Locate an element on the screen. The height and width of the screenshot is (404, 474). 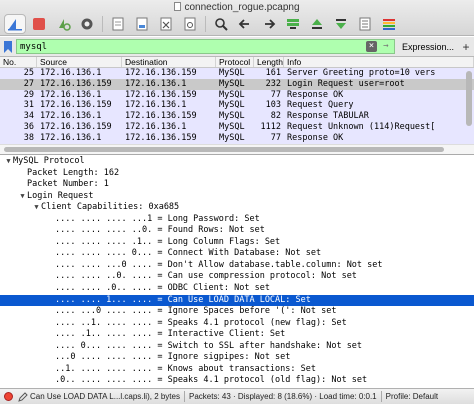
column-header-protocol: Protocol is located at coordinates (235, 62).